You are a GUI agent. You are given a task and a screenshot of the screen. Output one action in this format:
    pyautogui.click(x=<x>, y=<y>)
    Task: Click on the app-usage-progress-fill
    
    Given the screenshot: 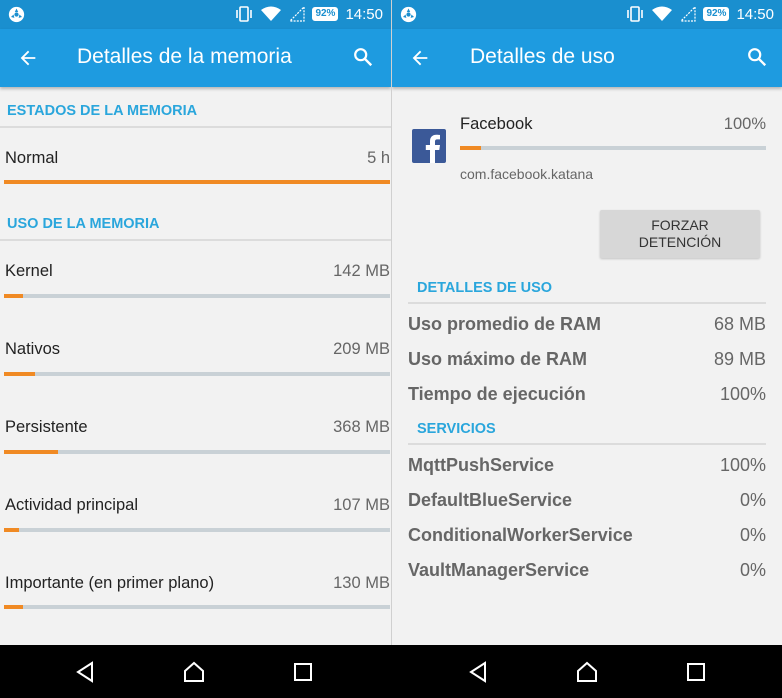 What is the action you would take?
    pyautogui.click(x=471, y=148)
    